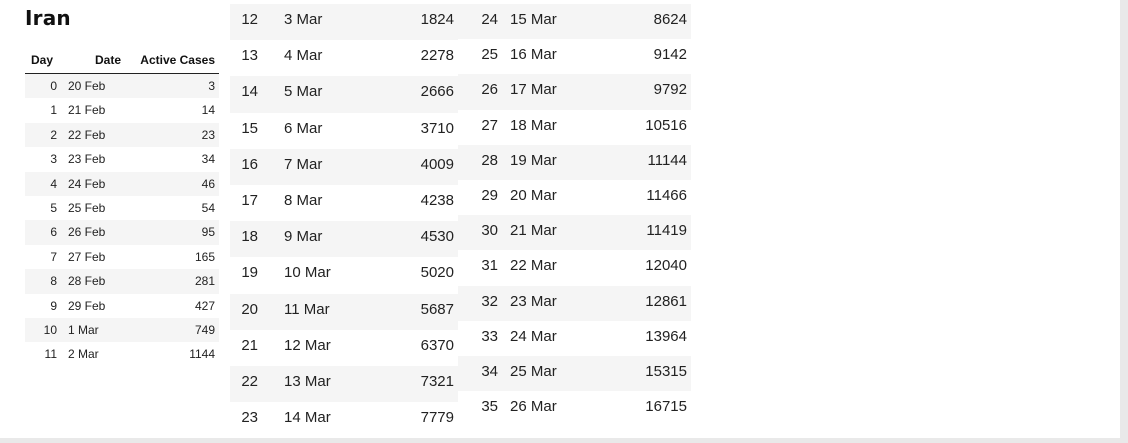  I want to click on day-cell: 16, so click(249, 164).